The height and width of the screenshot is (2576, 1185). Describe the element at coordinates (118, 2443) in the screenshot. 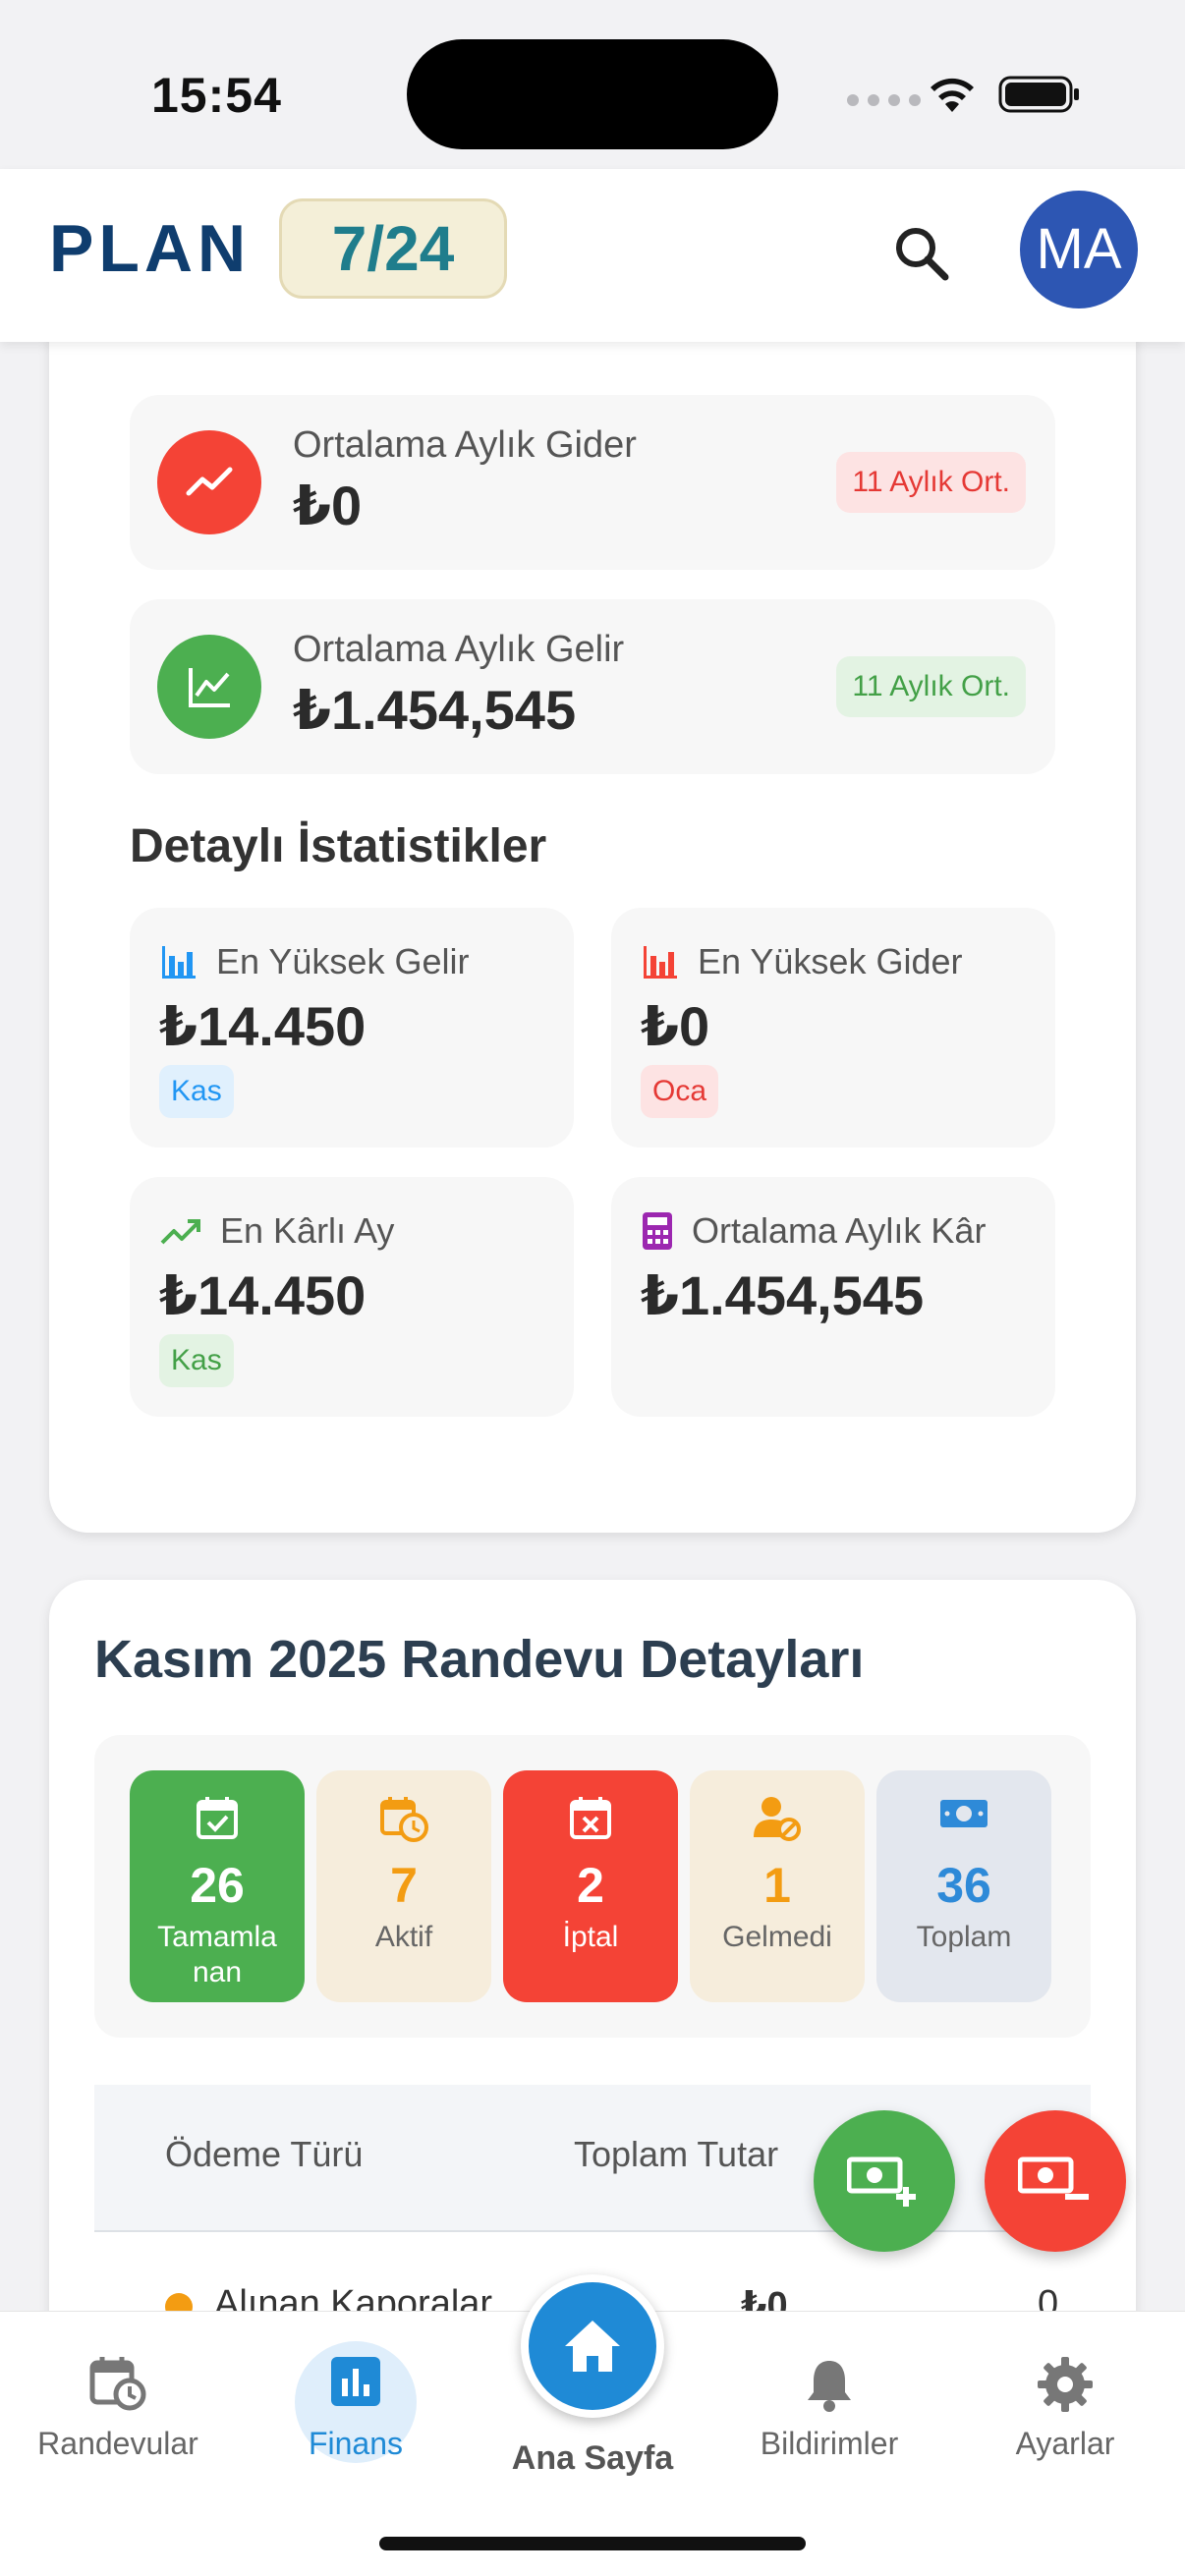

I see `nav-label: Randevular` at that location.